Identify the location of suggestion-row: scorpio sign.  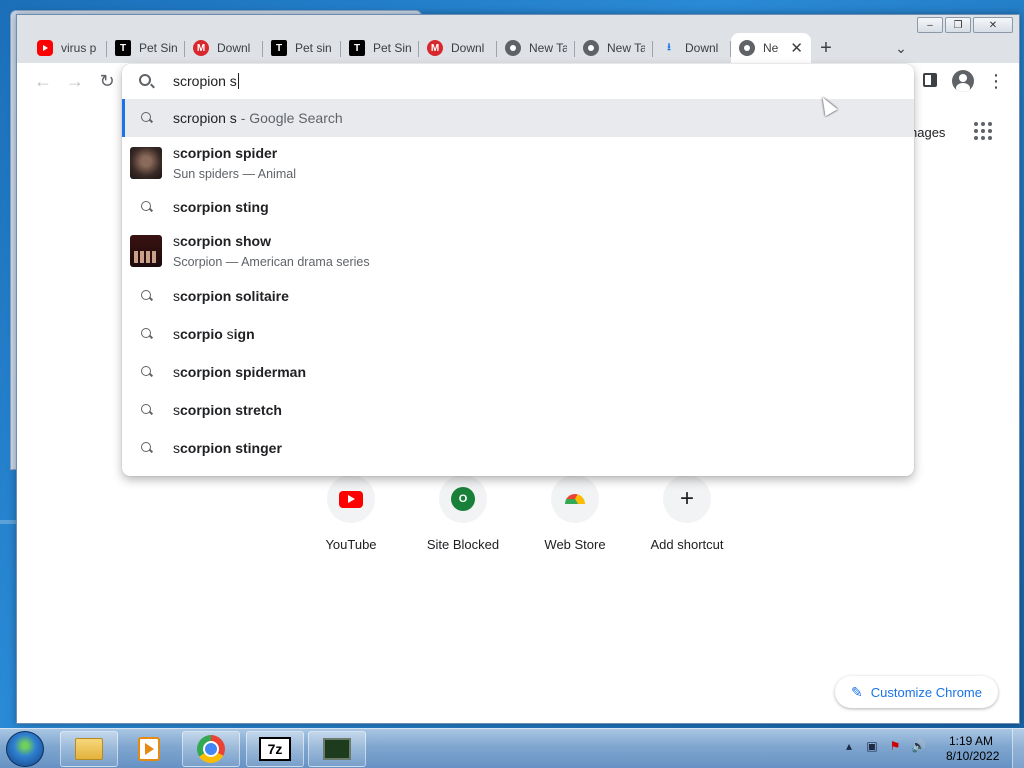
(518, 334).